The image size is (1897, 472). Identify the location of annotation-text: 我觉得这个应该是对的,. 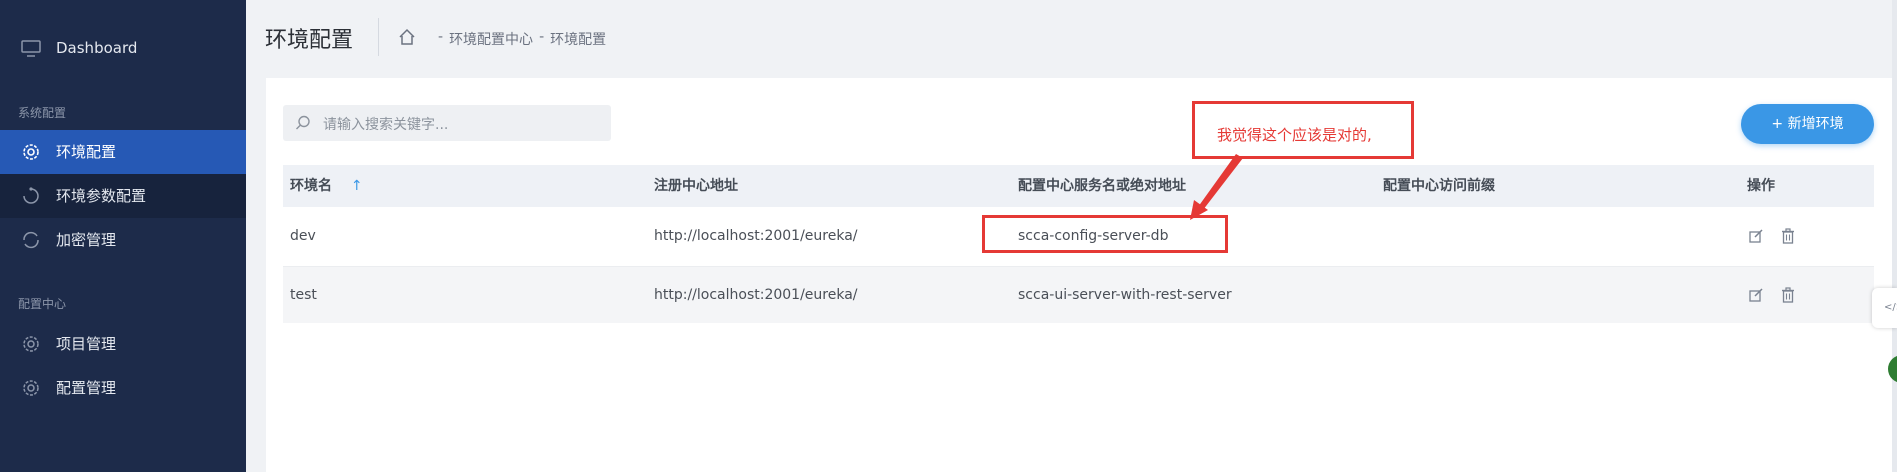
(1294, 135).